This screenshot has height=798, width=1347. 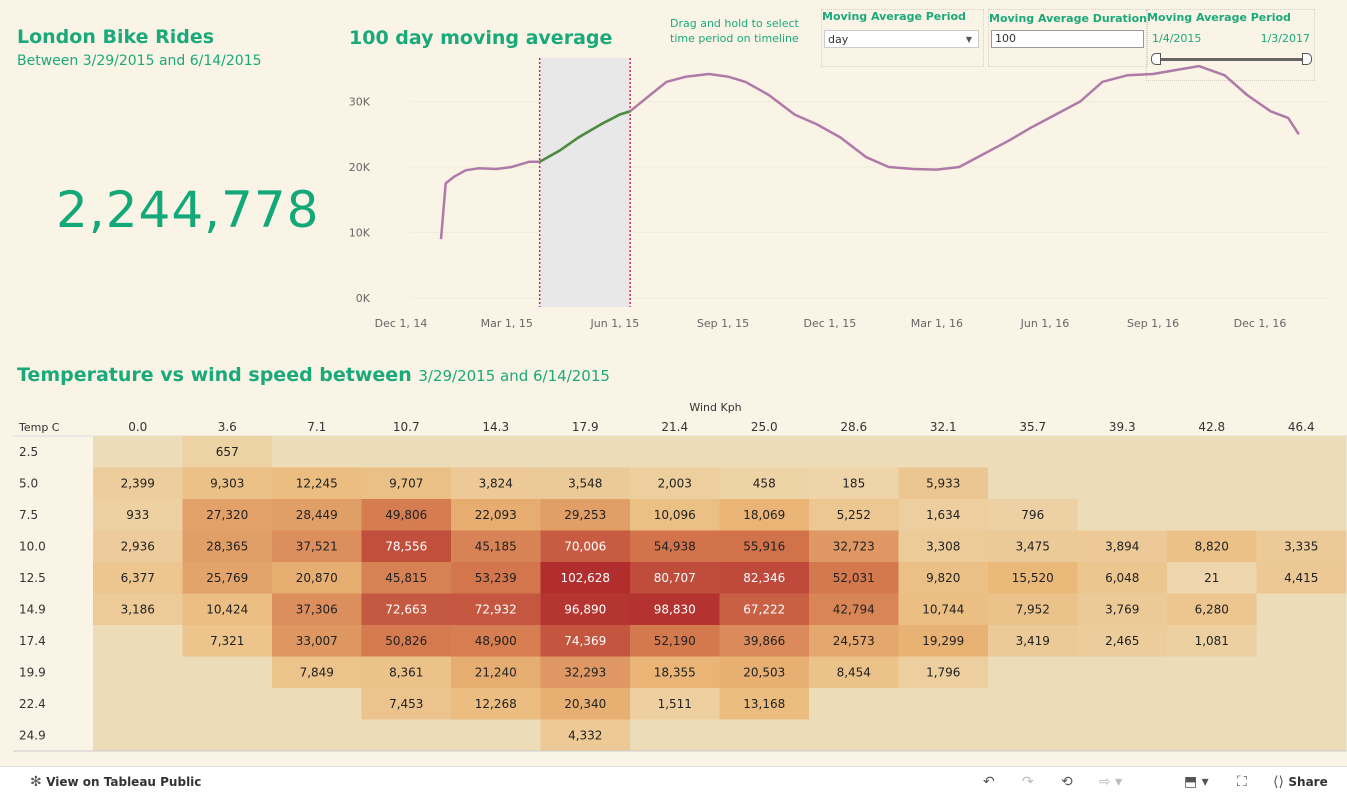 What do you see at coordinates (585, 546) in the screenshot?
I see `heatmap-cell-value: 70,006` at bounding box center [585, 546].